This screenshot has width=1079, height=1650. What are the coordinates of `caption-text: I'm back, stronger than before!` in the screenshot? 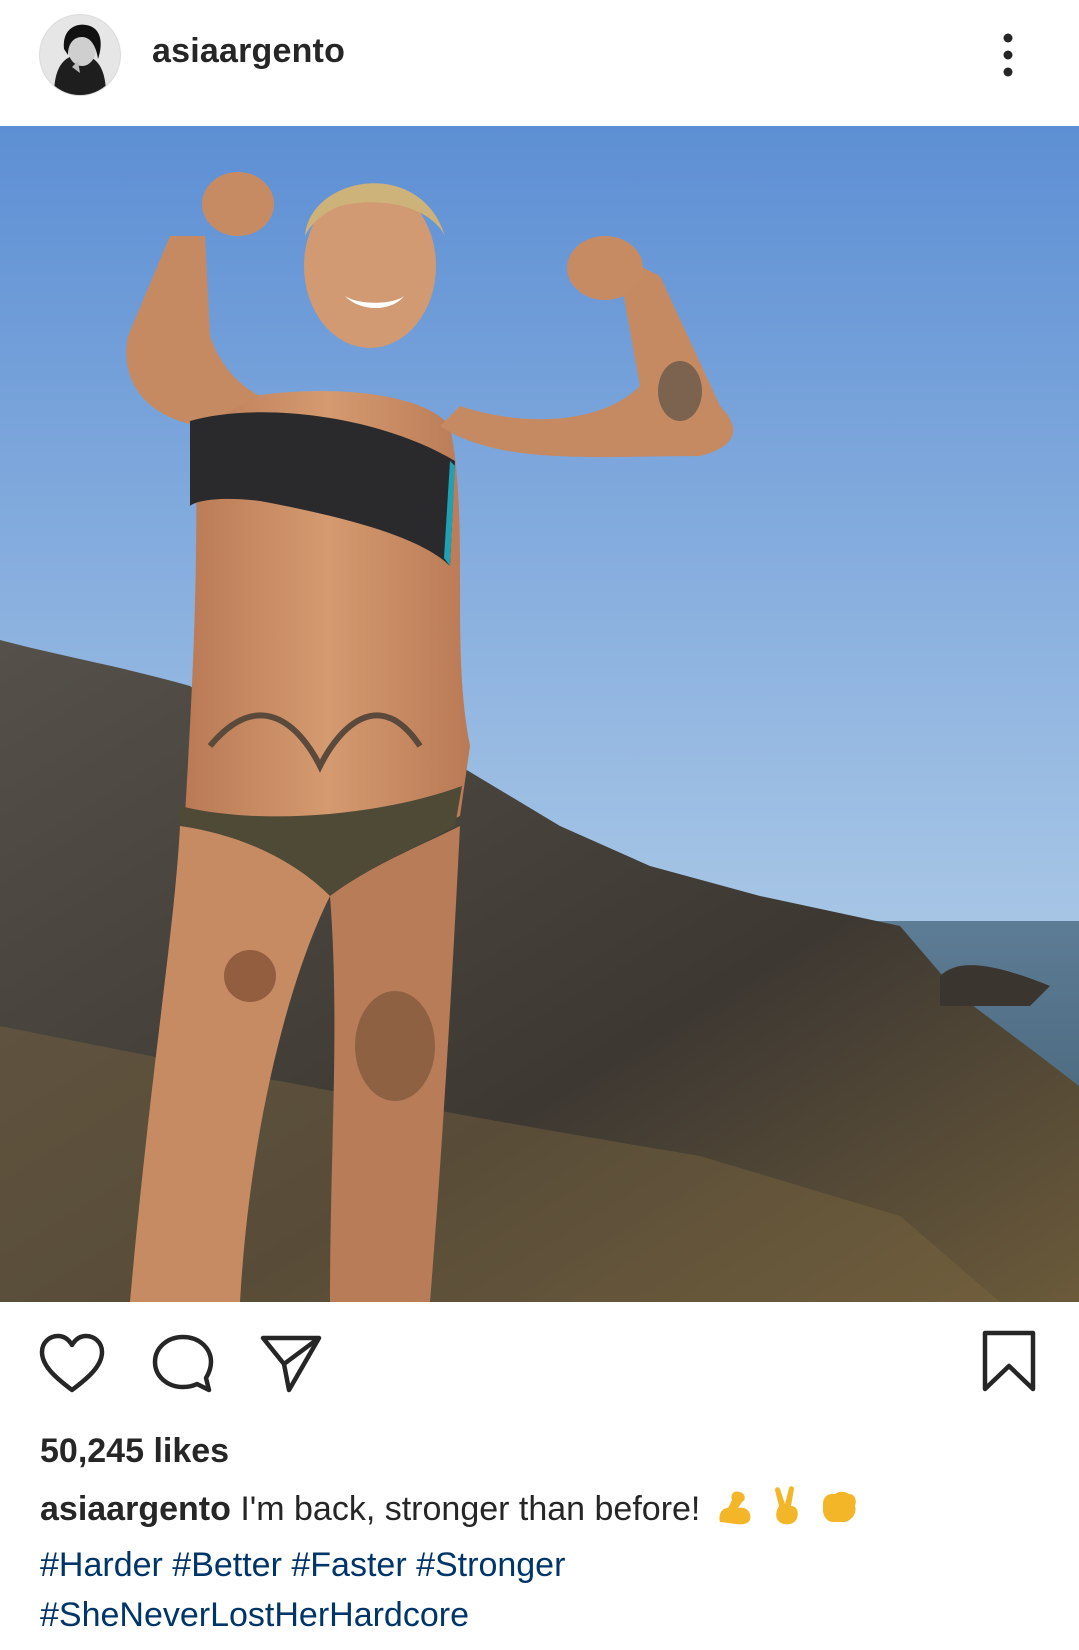 It's located at (470, 1509).